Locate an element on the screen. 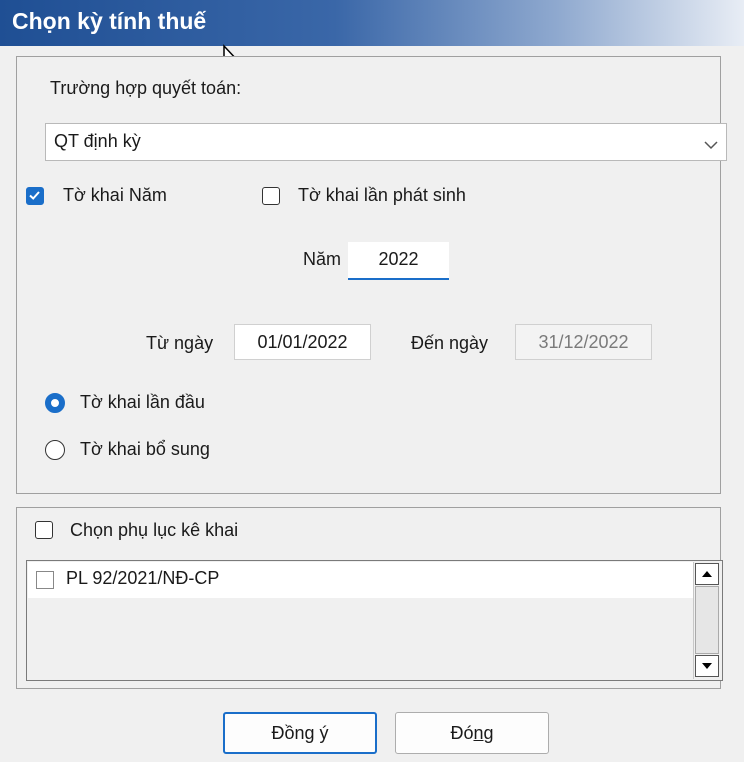 This screenshot has width=744, height=762. triangle-down-icon is located at coordinates (707, 666).